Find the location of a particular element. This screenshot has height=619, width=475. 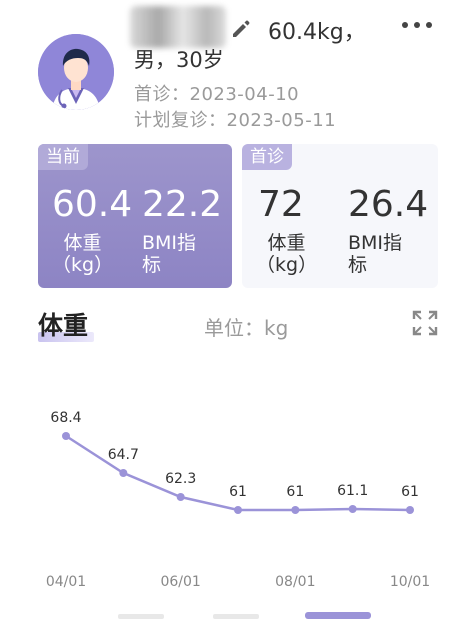

pencil-icon is located at coordinates (241, 29).